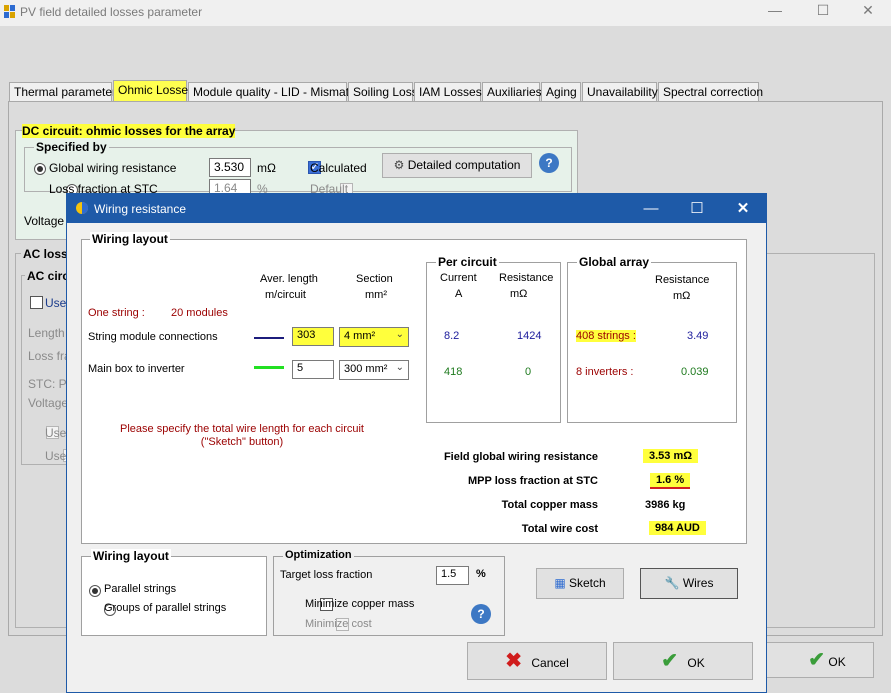 The width and height of the screenshot is (891, 693). Describe the element at coordinates (561, 91) in the screenshot. I see `tab-aging: Aging` at that location.